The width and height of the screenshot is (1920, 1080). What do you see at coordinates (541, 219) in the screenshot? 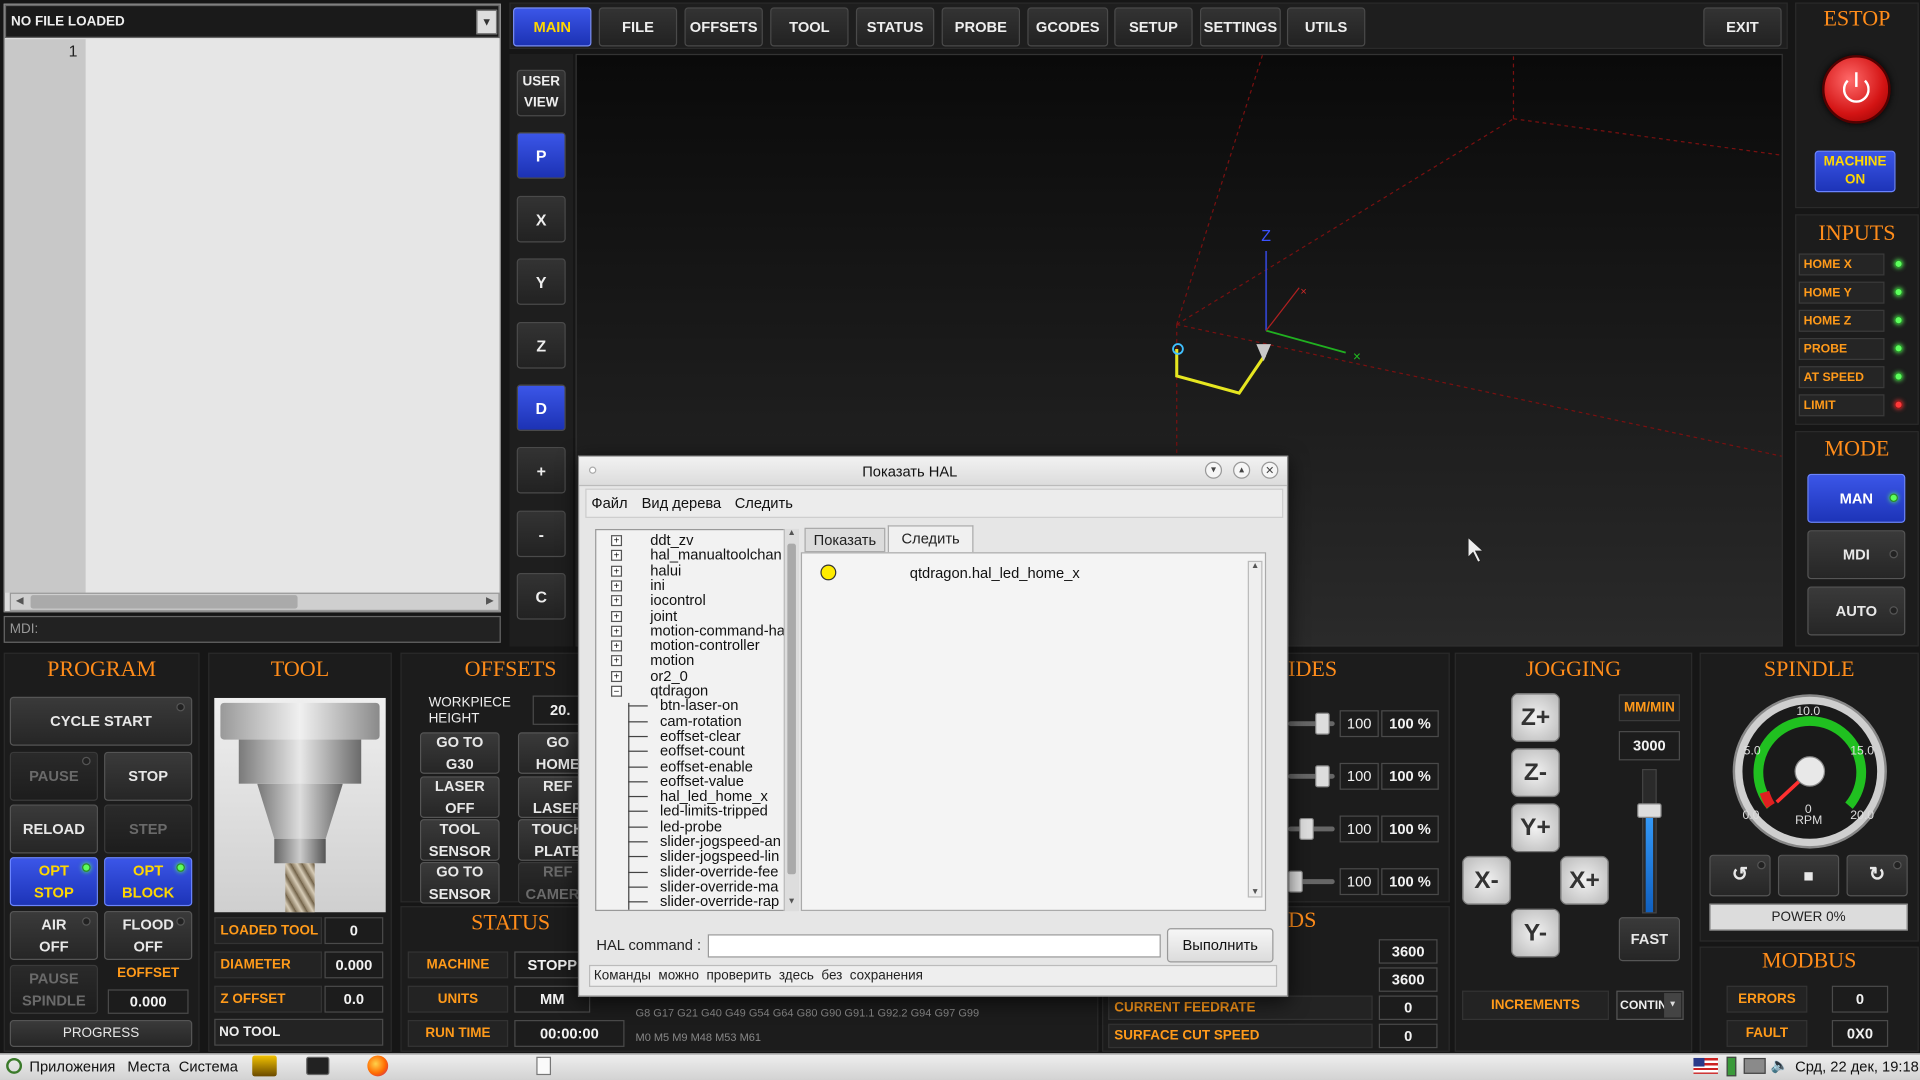
I see `view-x-button: X` at bounding box center [541, 219].